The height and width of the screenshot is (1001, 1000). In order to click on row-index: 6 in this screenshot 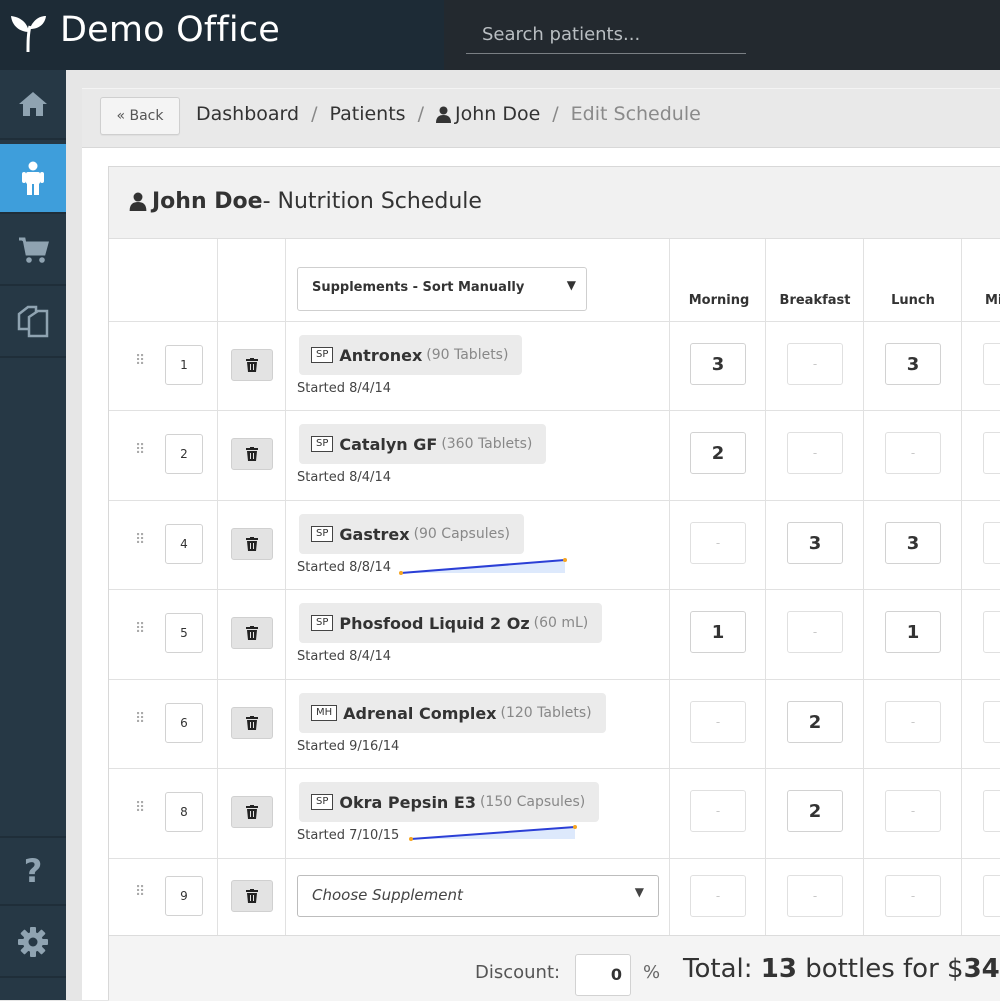, I will do `click(184, 723)`.